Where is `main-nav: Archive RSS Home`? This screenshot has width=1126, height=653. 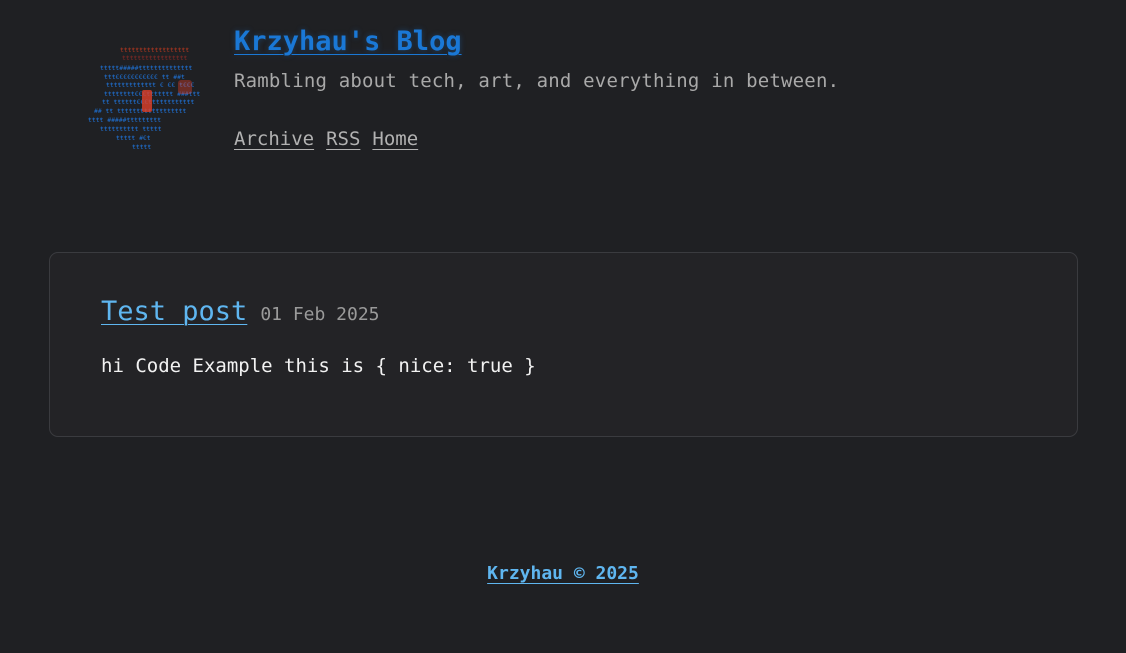
main-nav: Archive RSS Home is located at coordinates (326, 139).